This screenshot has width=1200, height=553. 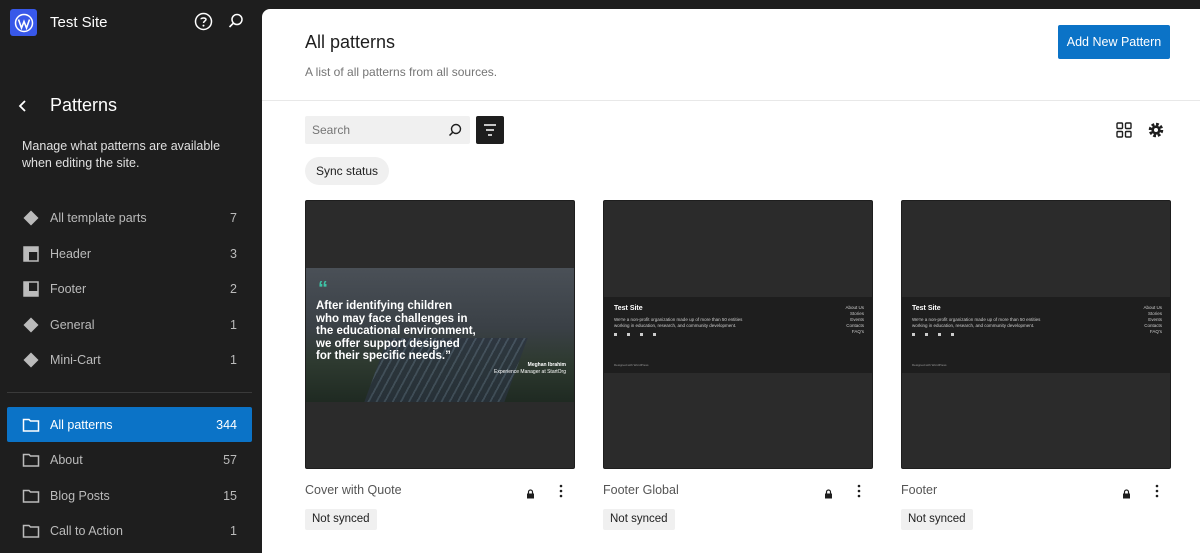 What do you see at coordinates (129, 359) in the screenshot?
I see `sidebar-item-mini-cart: Mini-Cart 1` at bounding box center [129, 359].